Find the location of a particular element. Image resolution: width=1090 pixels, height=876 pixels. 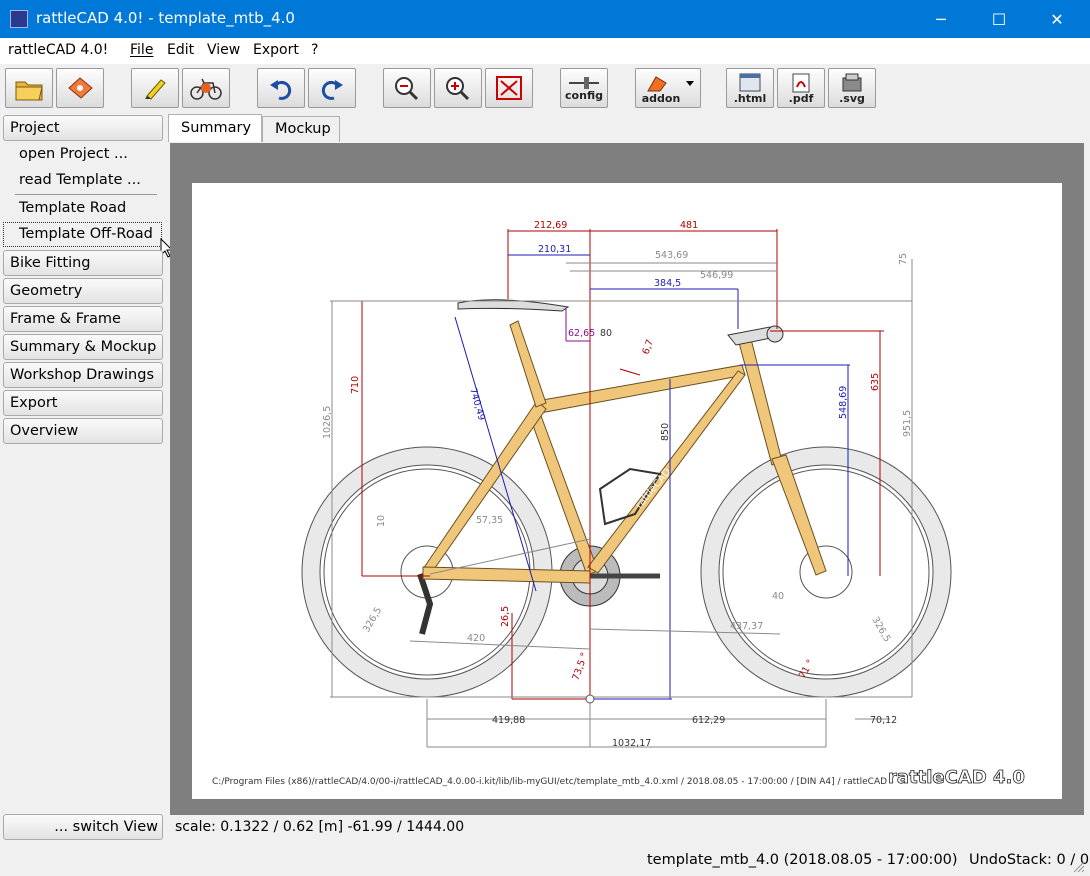

export-pdf-button: .pdf is located at coordinates (801, 88).